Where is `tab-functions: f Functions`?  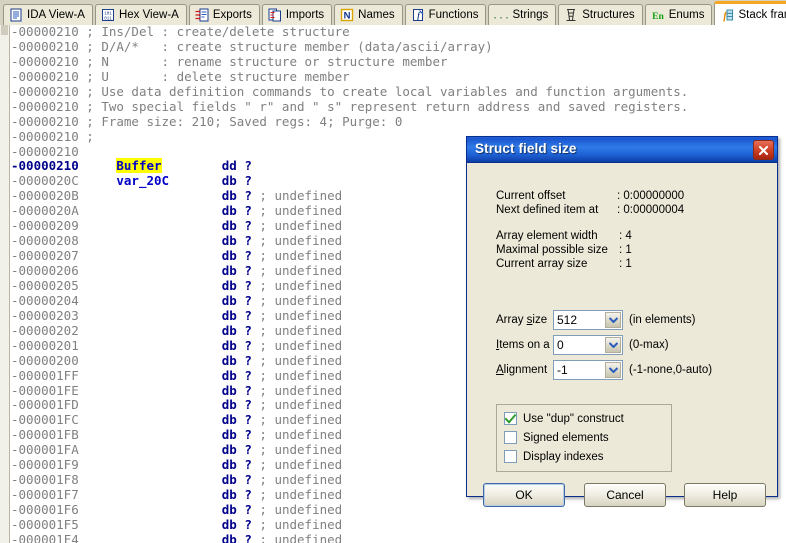
tab-functions: f Functions is located at coordinates (445, 14).